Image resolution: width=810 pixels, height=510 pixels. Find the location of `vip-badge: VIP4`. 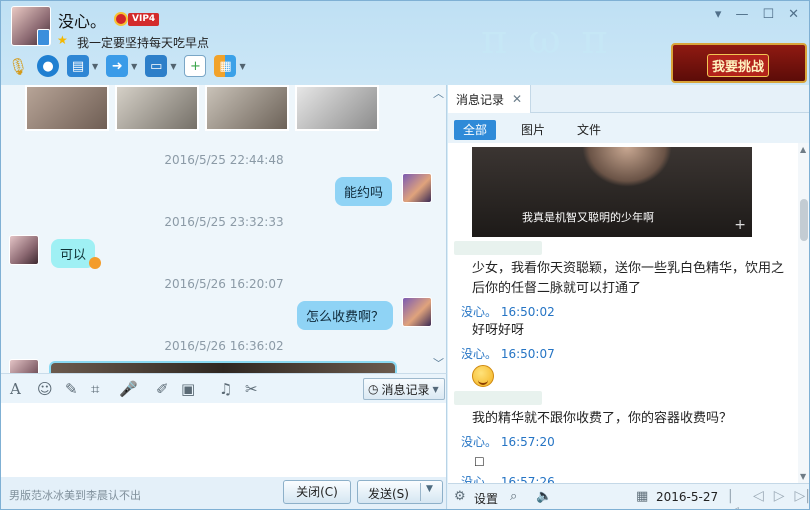

vip-badge: VIP4 is located at coordinates (144, 19).